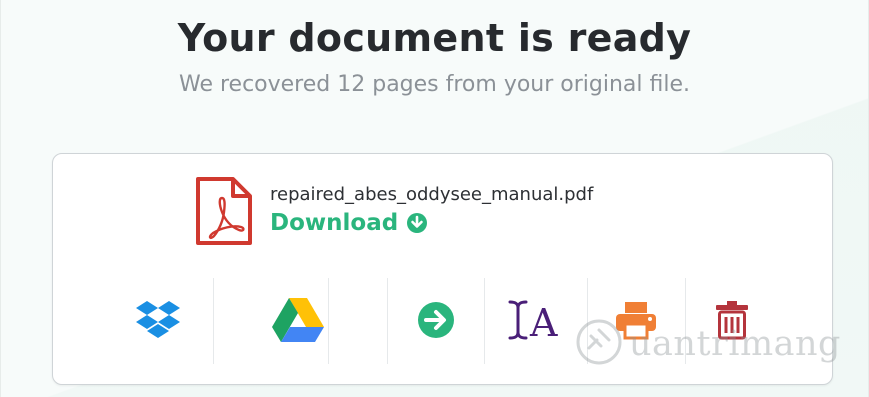 The image size is (869, 397). I want to click on watermark-logo-icon, so click(599, 344).